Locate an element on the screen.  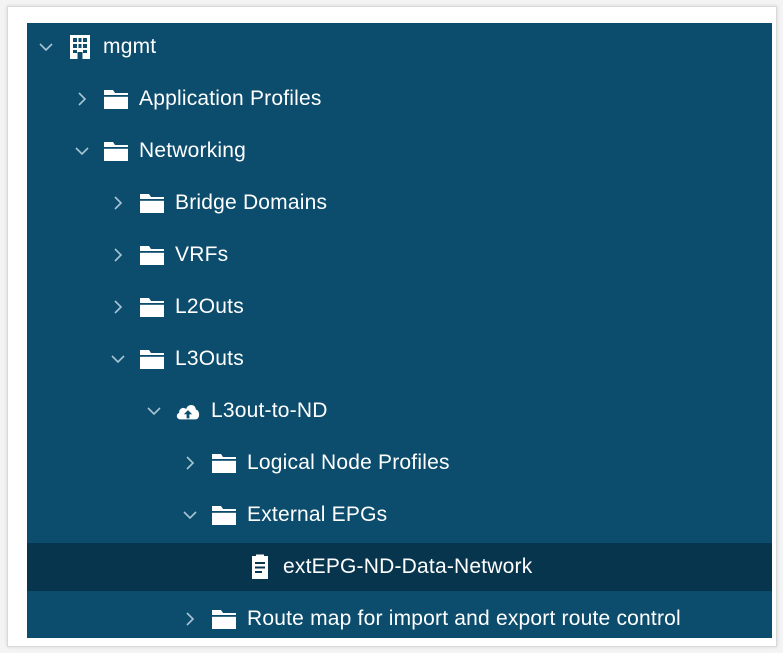
tree-item-l2outs: L2Outs is located at coordinates (399, 307).